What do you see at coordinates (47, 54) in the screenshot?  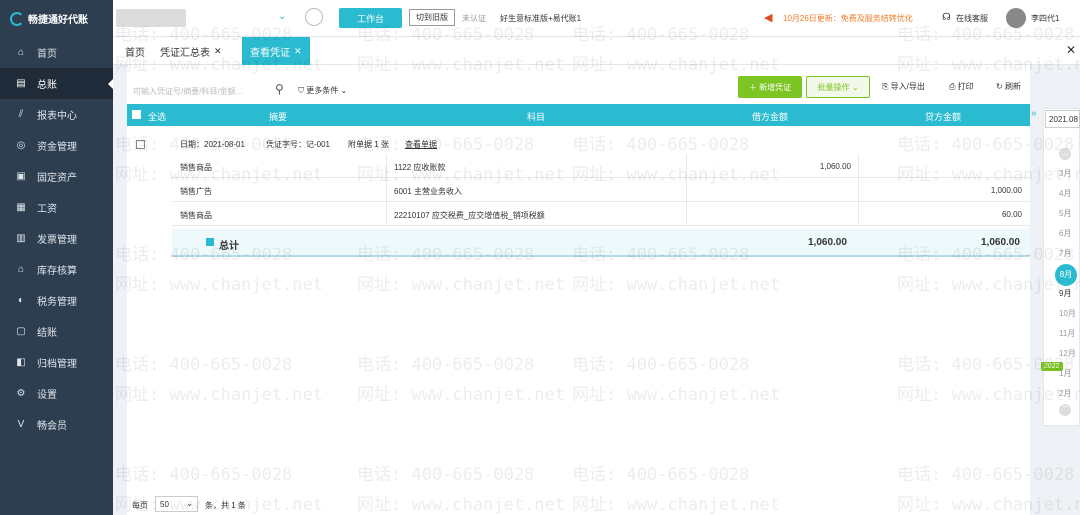 I see `sidebar-item-label: 首页` at bounding box center [47, 54].